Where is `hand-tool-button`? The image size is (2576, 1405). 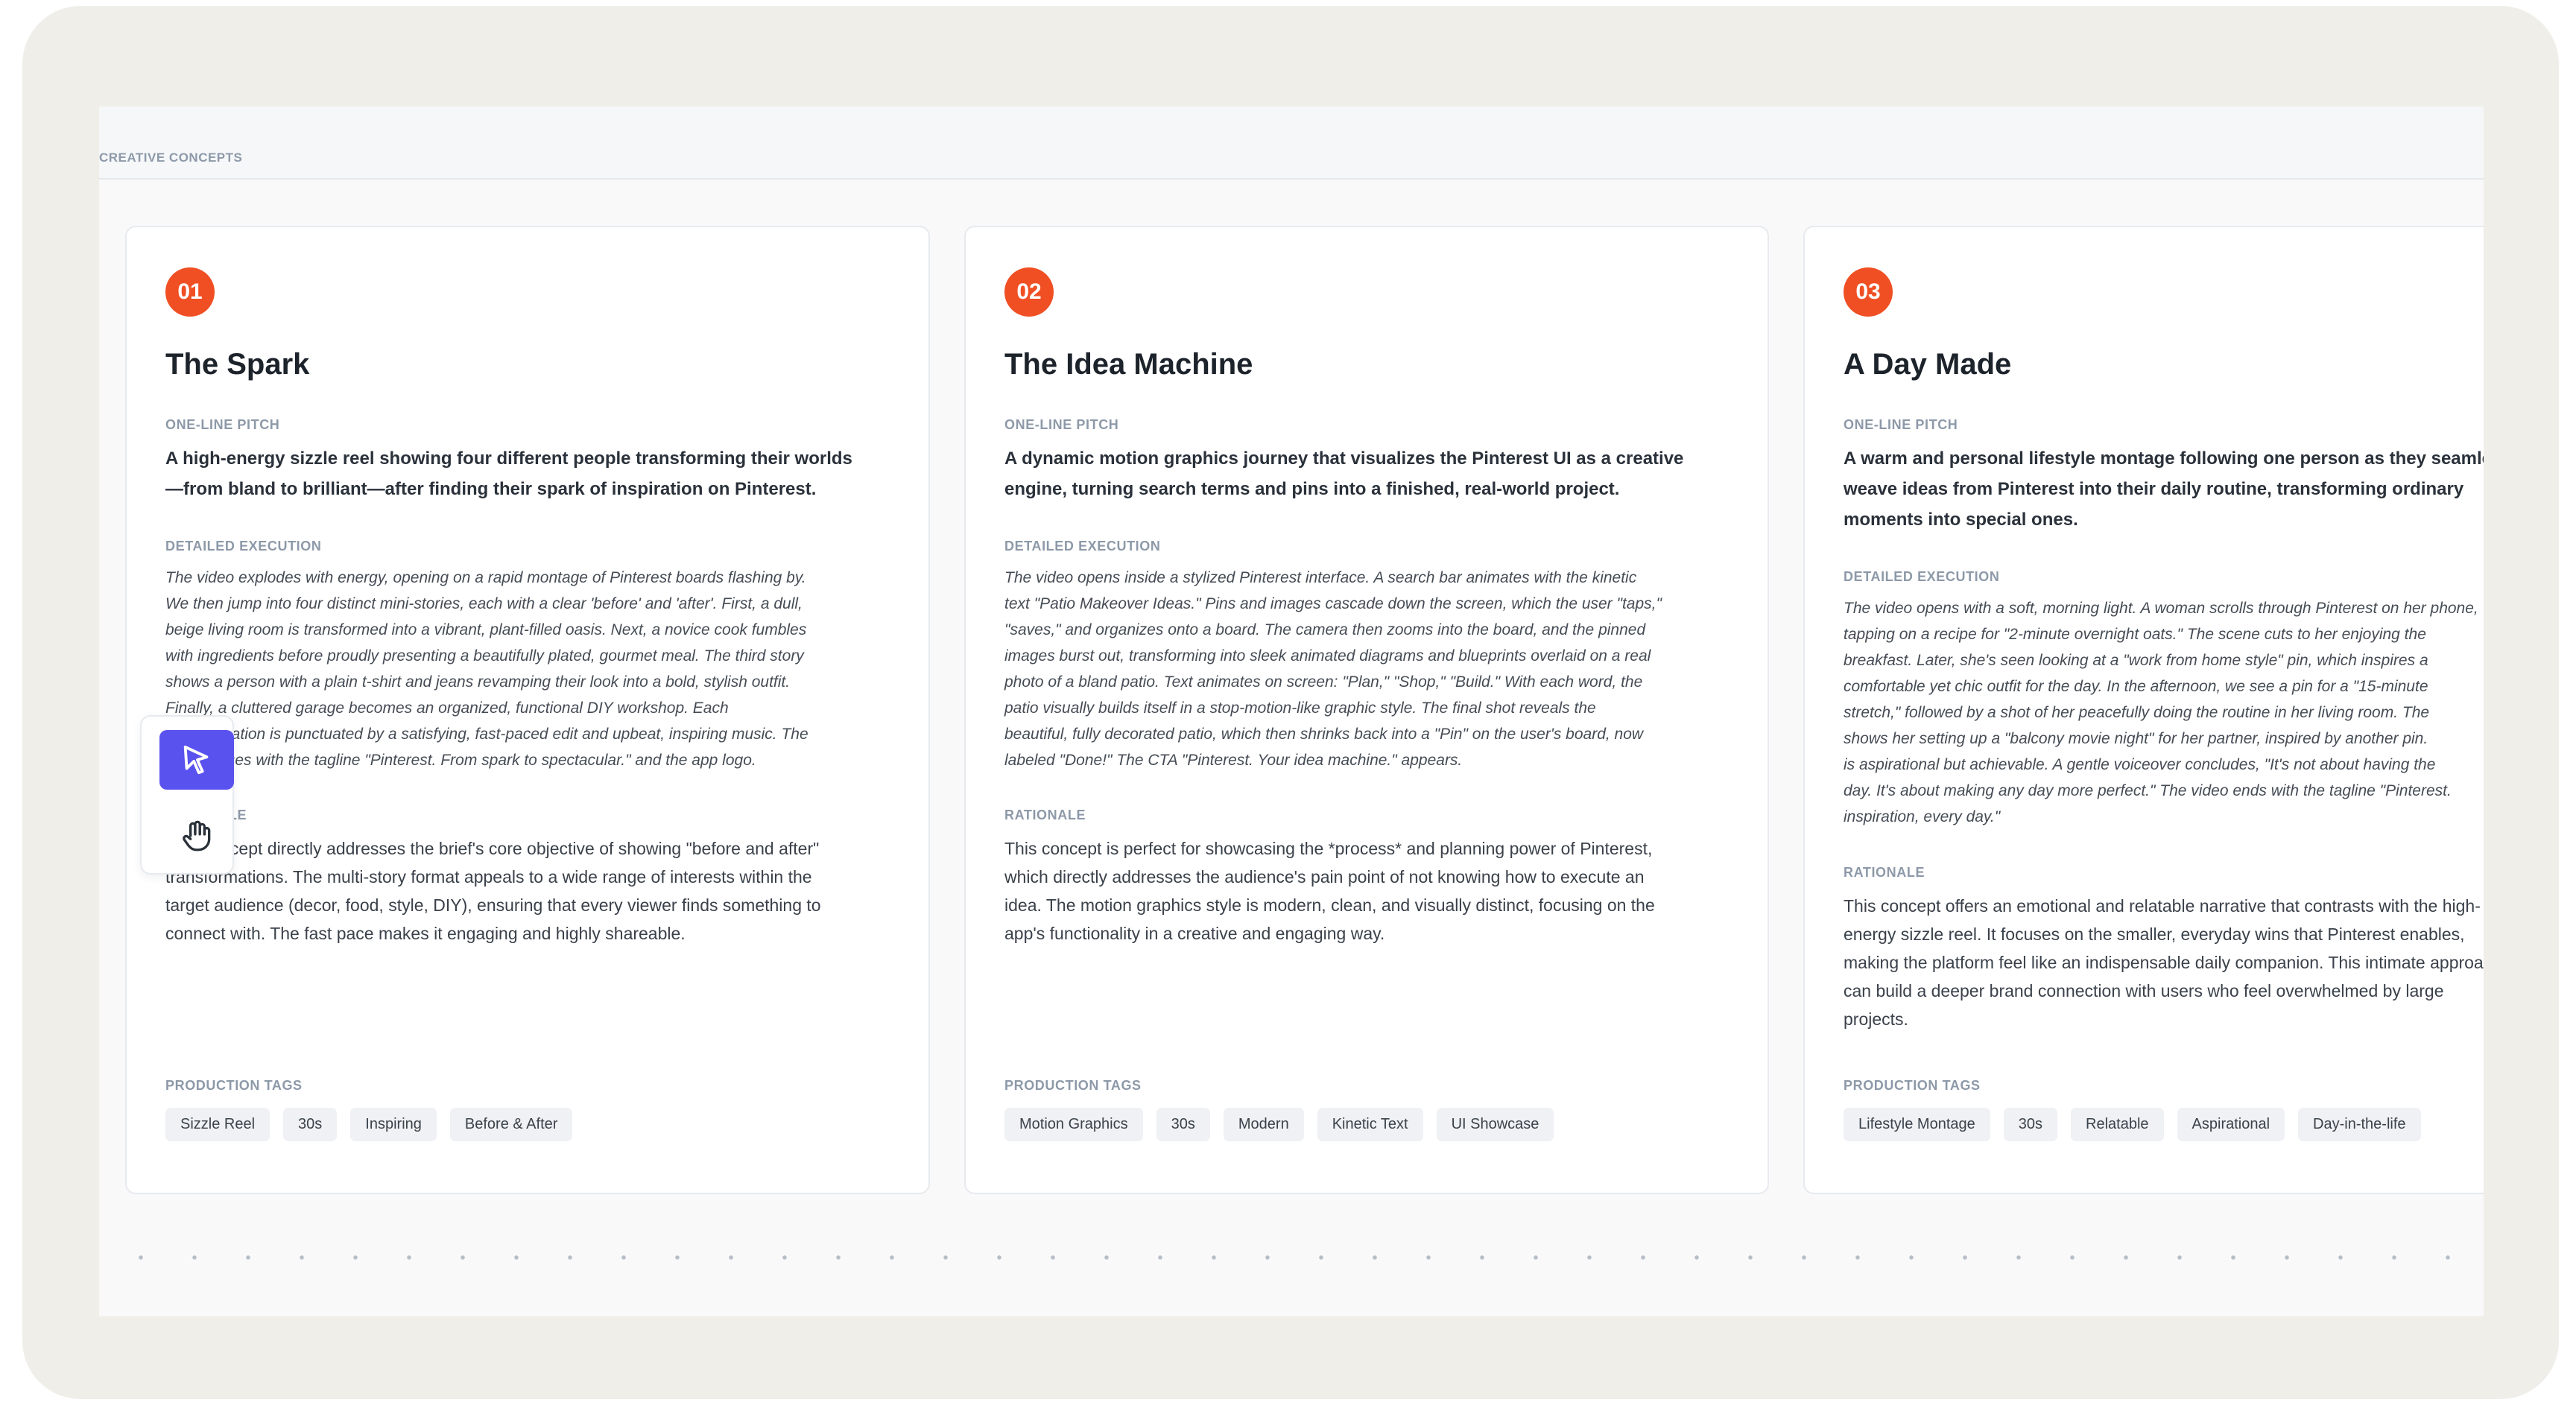 hand-tool-button is located at coordinates (196, 836).